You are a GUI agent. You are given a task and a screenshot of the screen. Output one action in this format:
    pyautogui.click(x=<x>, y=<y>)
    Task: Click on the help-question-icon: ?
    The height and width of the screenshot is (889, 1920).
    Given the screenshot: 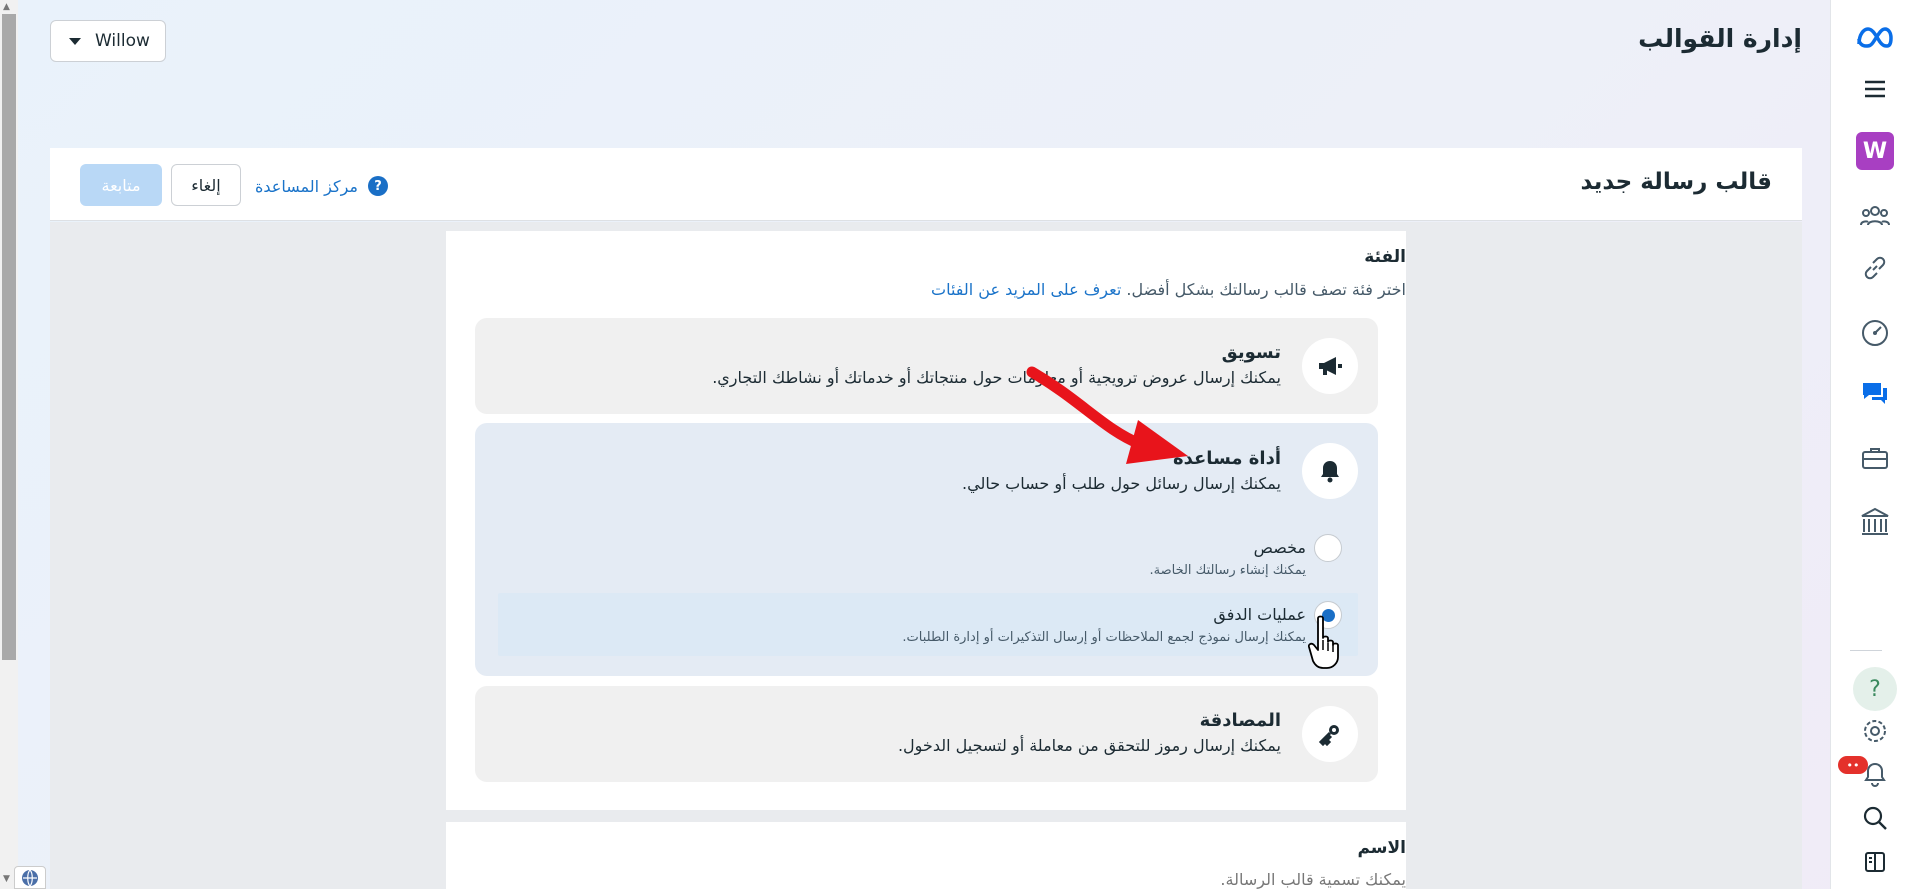 What is the action you would take?
    pyautogui.click(x=1875, y=689)
    